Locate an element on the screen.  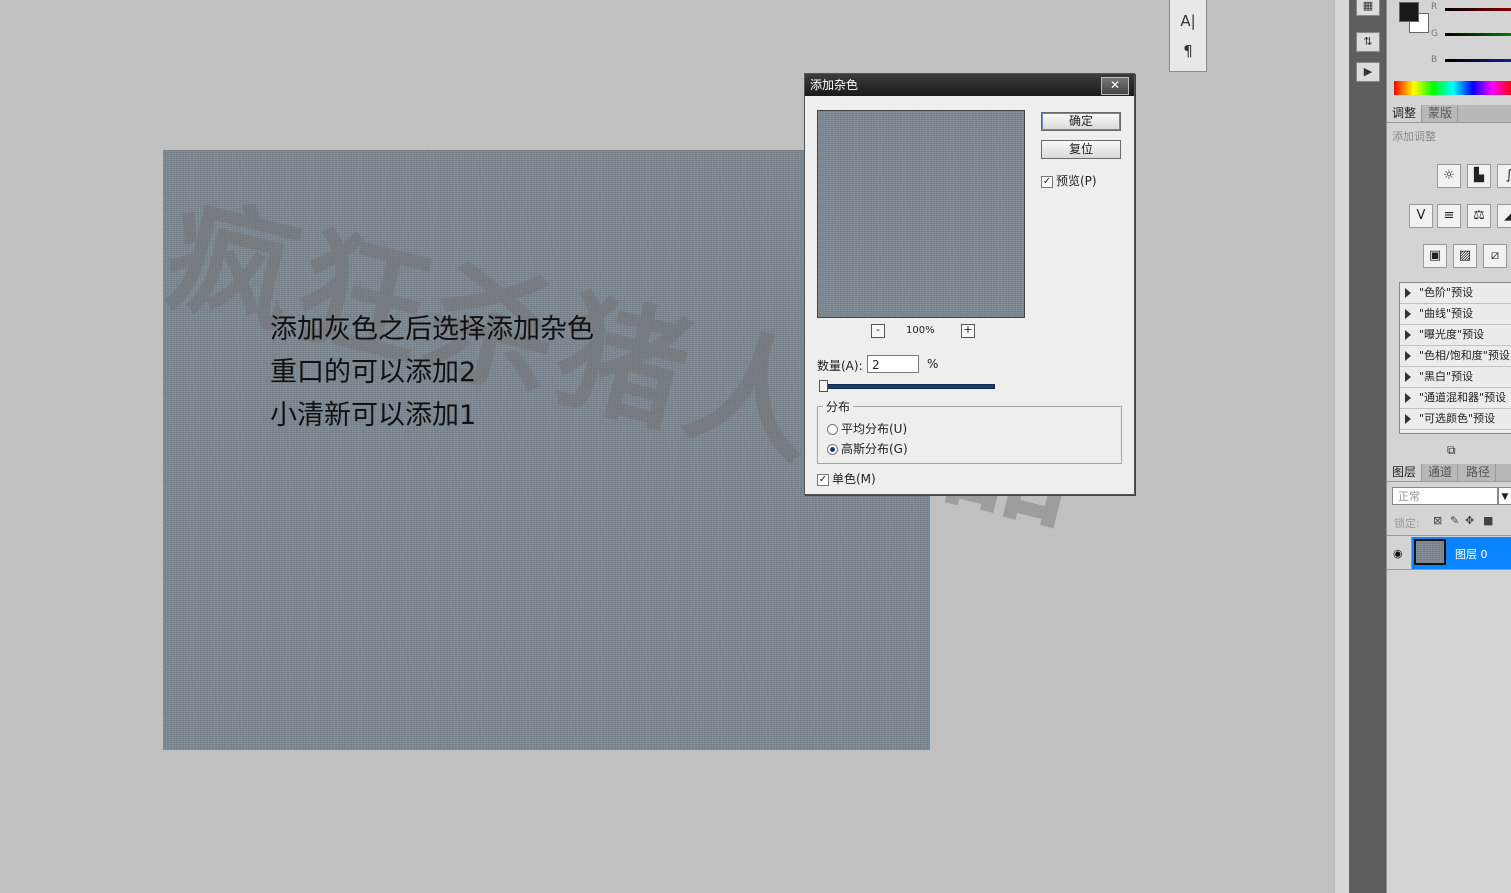
channel-r-slider is located at coordinates (1478, 9).